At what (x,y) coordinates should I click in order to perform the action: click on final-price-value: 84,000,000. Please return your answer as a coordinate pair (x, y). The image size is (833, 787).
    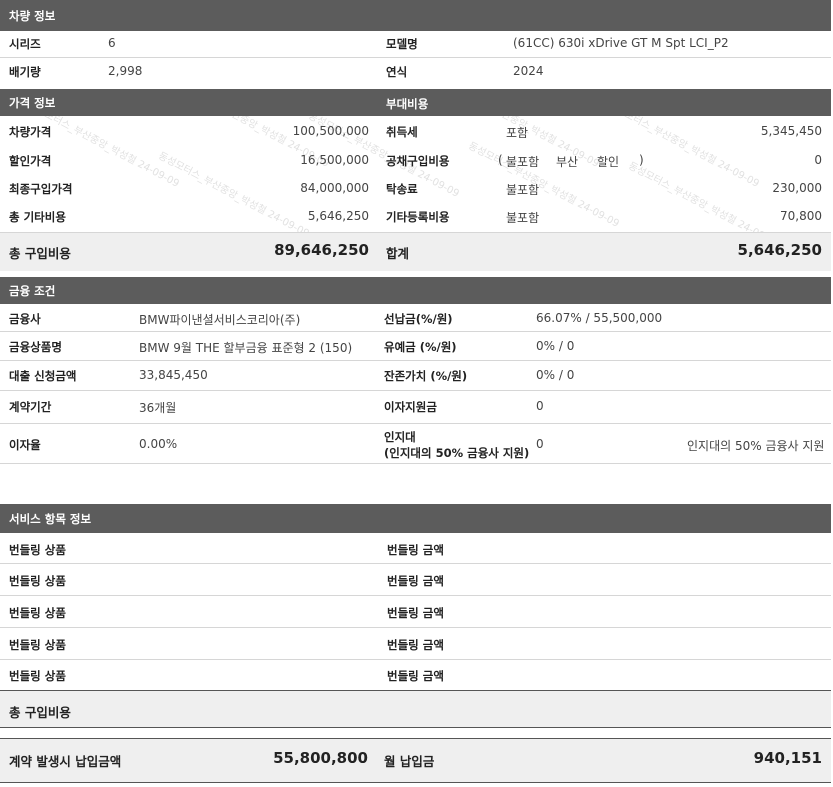
    Looking at the image, I should click on (334, 188).